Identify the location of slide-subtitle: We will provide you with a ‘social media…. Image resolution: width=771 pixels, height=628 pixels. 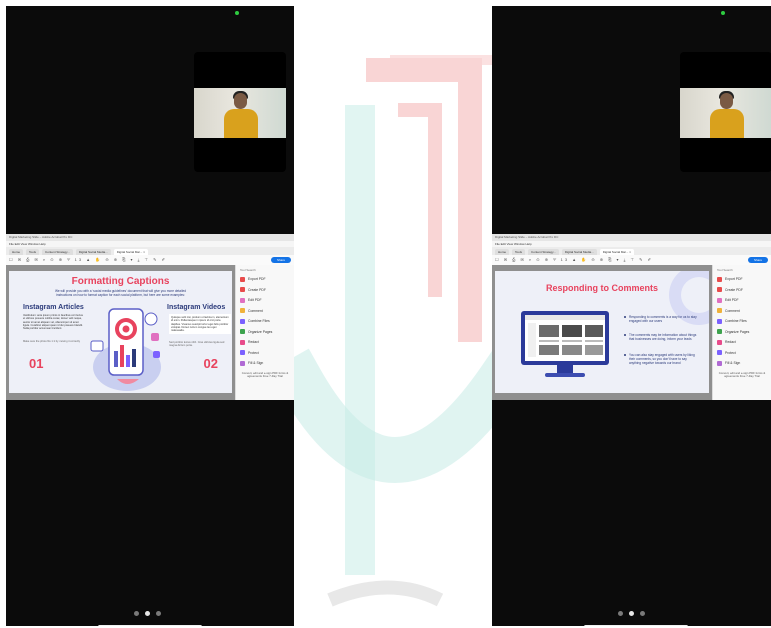
(120, 293).